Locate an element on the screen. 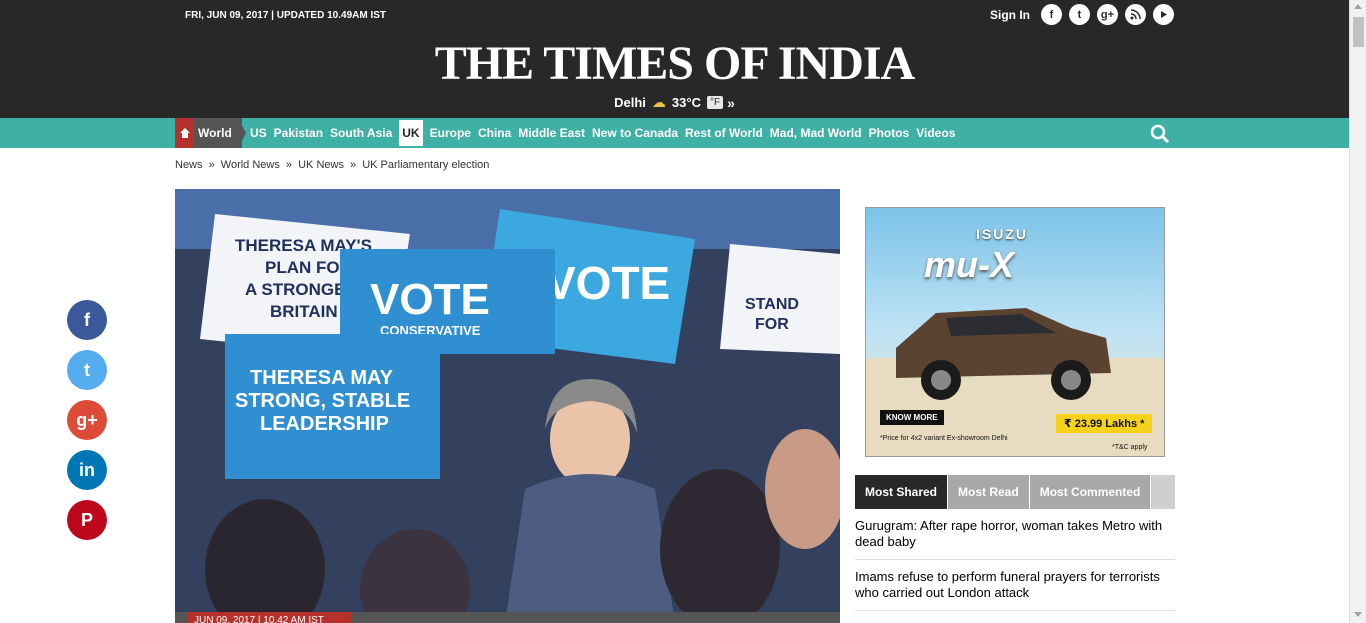 The height and width of the screenshot is (623, 1366). breadcrumb-uk-news: UK News is located at coordinates (321, 165).